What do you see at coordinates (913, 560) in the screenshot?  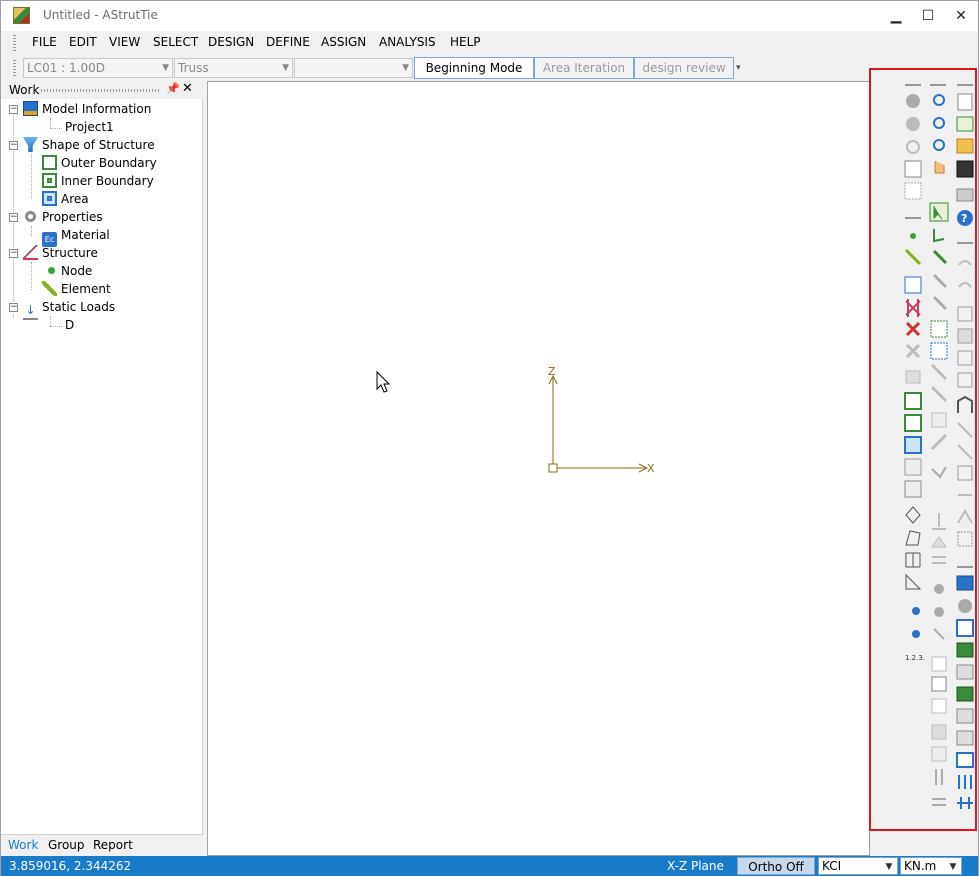 I see `truss-tool-icon` at bounding box center [913, 560].